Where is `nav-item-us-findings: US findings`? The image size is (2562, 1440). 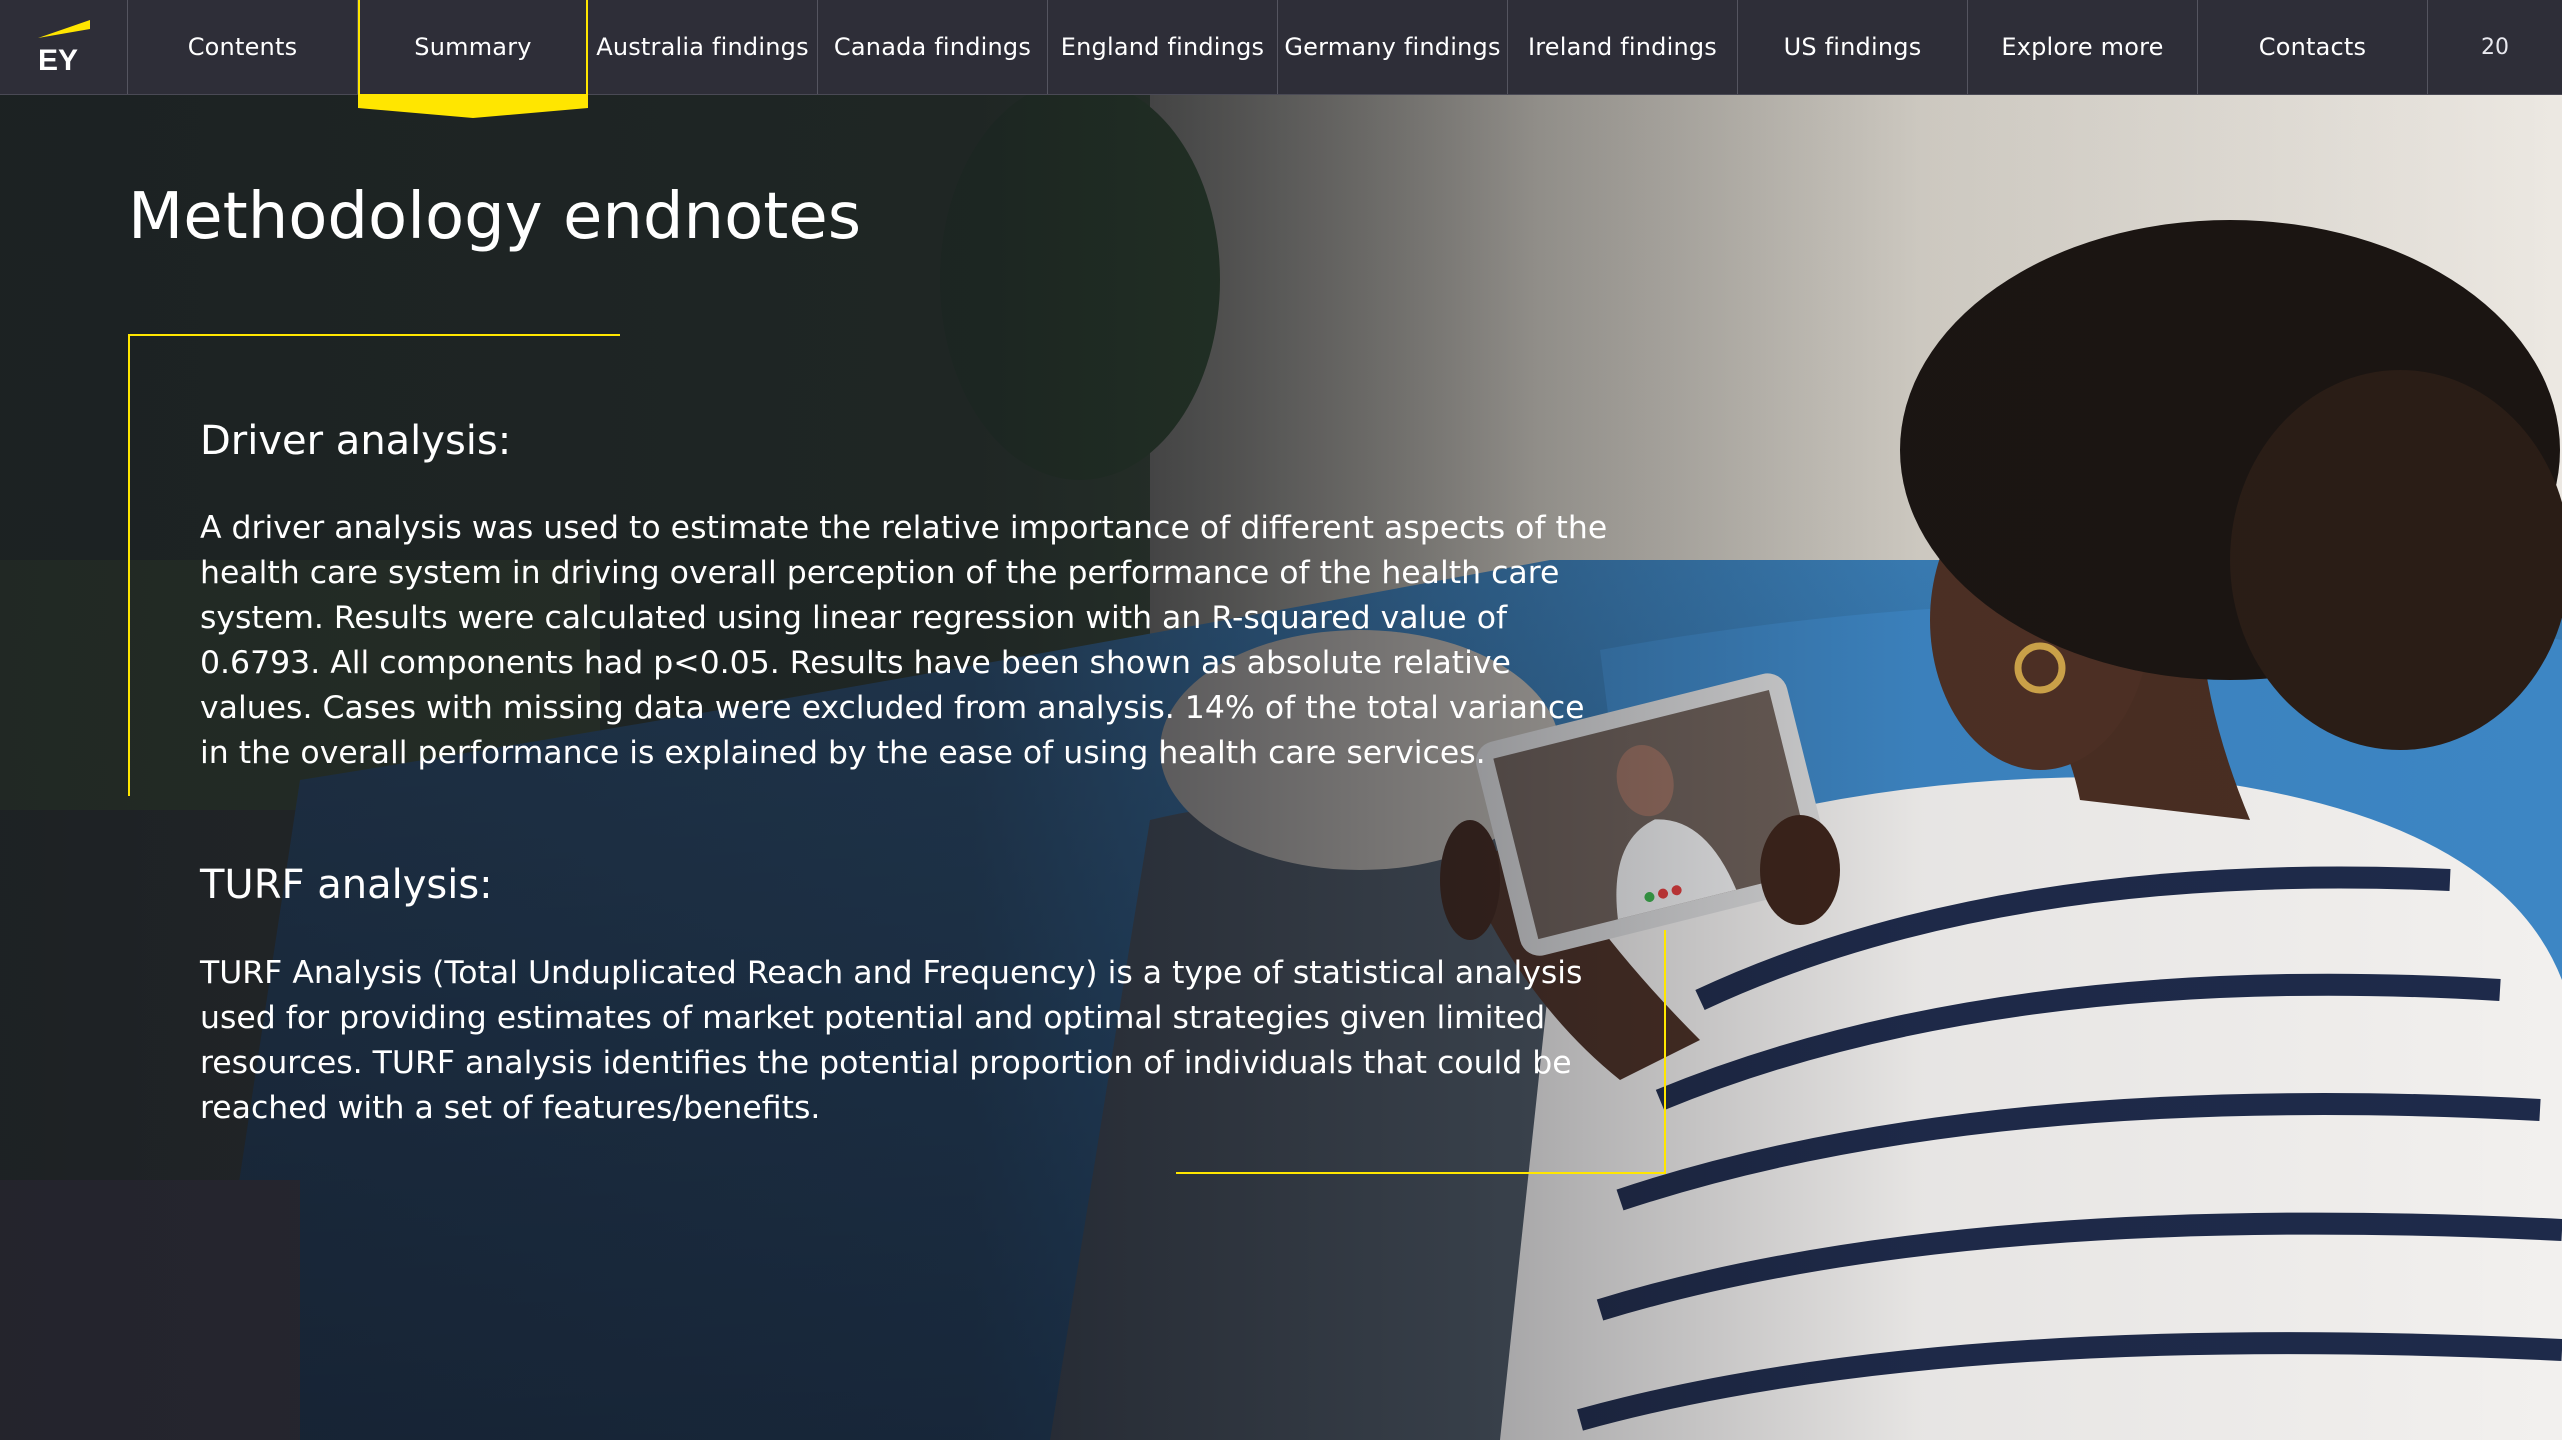 nav-item-us-findings: US findings is located at coordinates (1853, 47).